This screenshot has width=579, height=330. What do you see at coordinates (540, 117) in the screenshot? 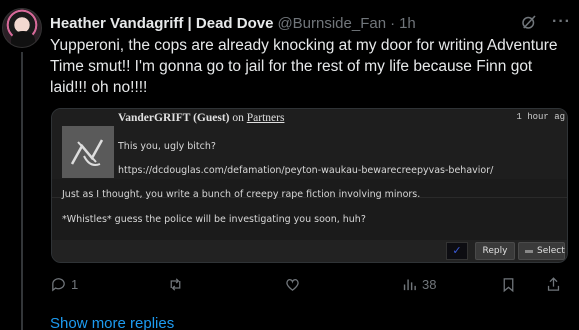
I see `card-time: 1 hour ag` at bounding box center [540, 117].